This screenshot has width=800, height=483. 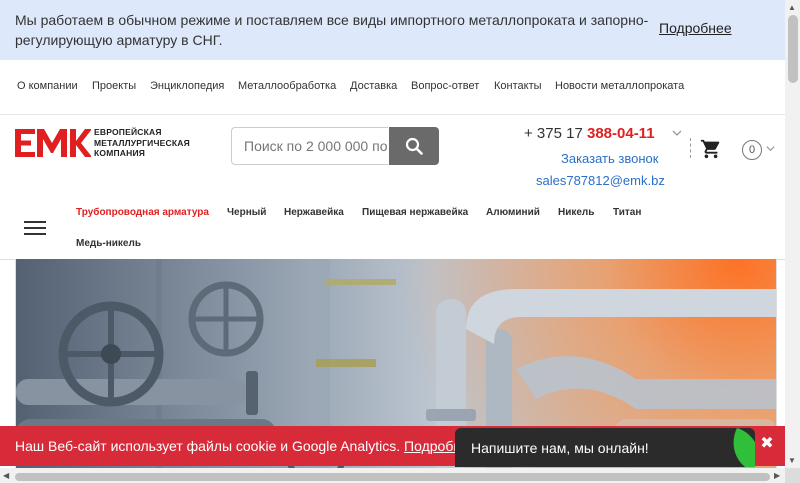 What do you see at coordinates (187, 86) in the screenshot?
I see `topnav-item-encyclopedia: Энциклопедия` at bounding box center [187, 86].